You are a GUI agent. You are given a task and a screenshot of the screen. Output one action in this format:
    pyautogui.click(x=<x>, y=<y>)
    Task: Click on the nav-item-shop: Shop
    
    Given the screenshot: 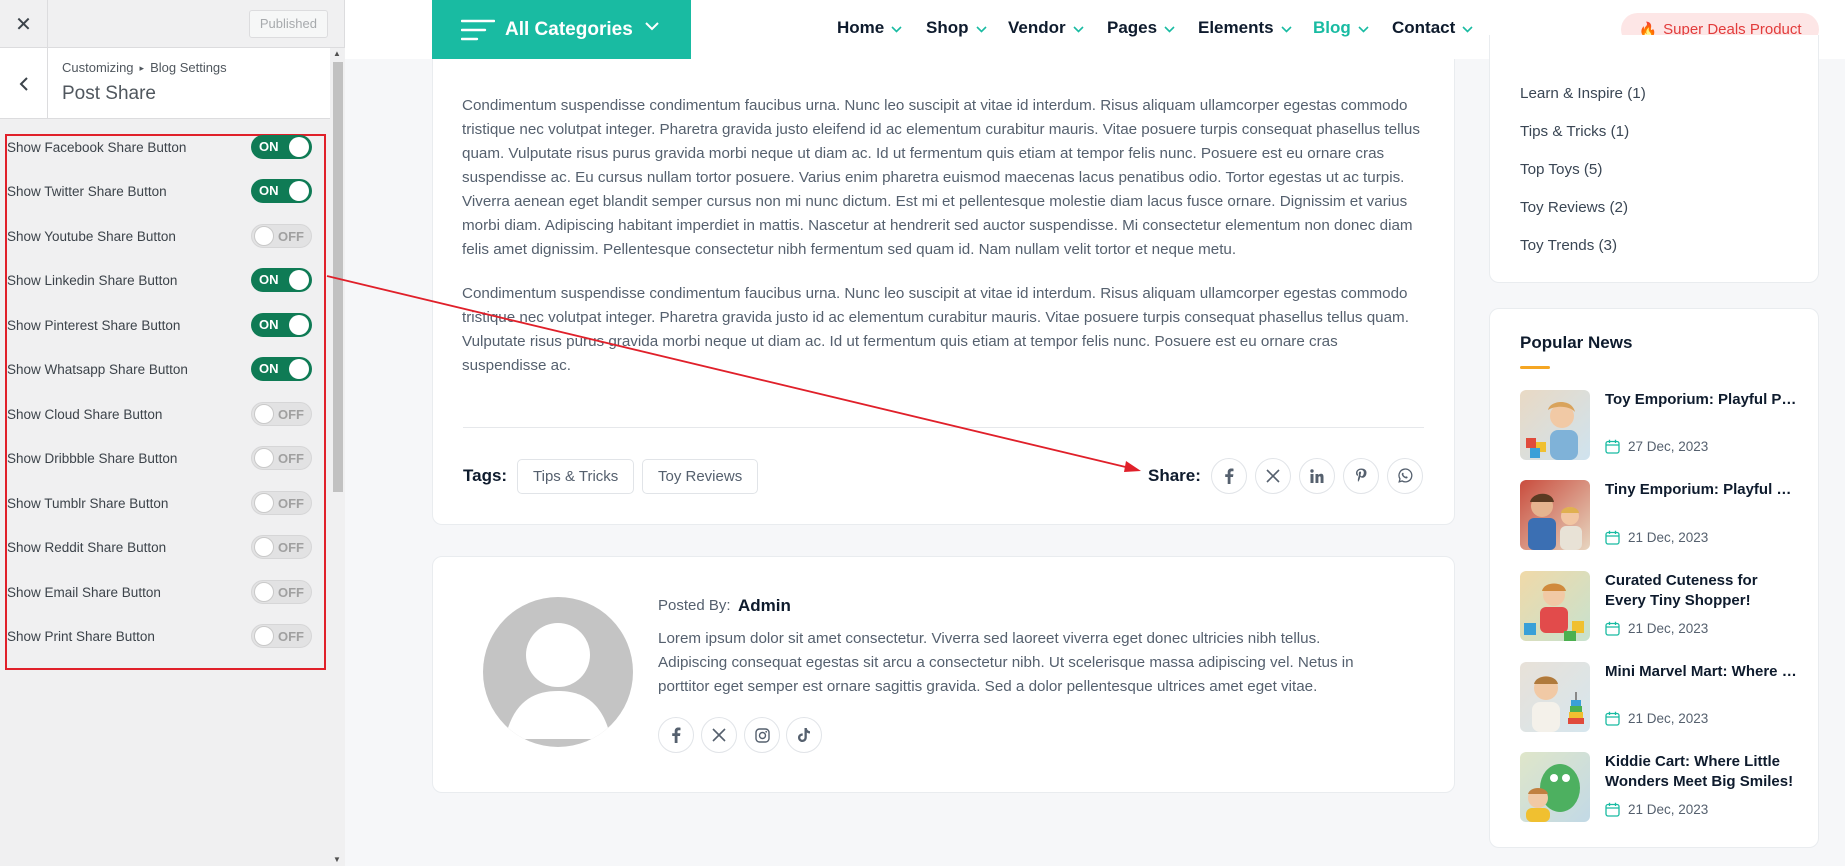 What is the action you would take?
    pyautogui.click(x=956, y=28)
    